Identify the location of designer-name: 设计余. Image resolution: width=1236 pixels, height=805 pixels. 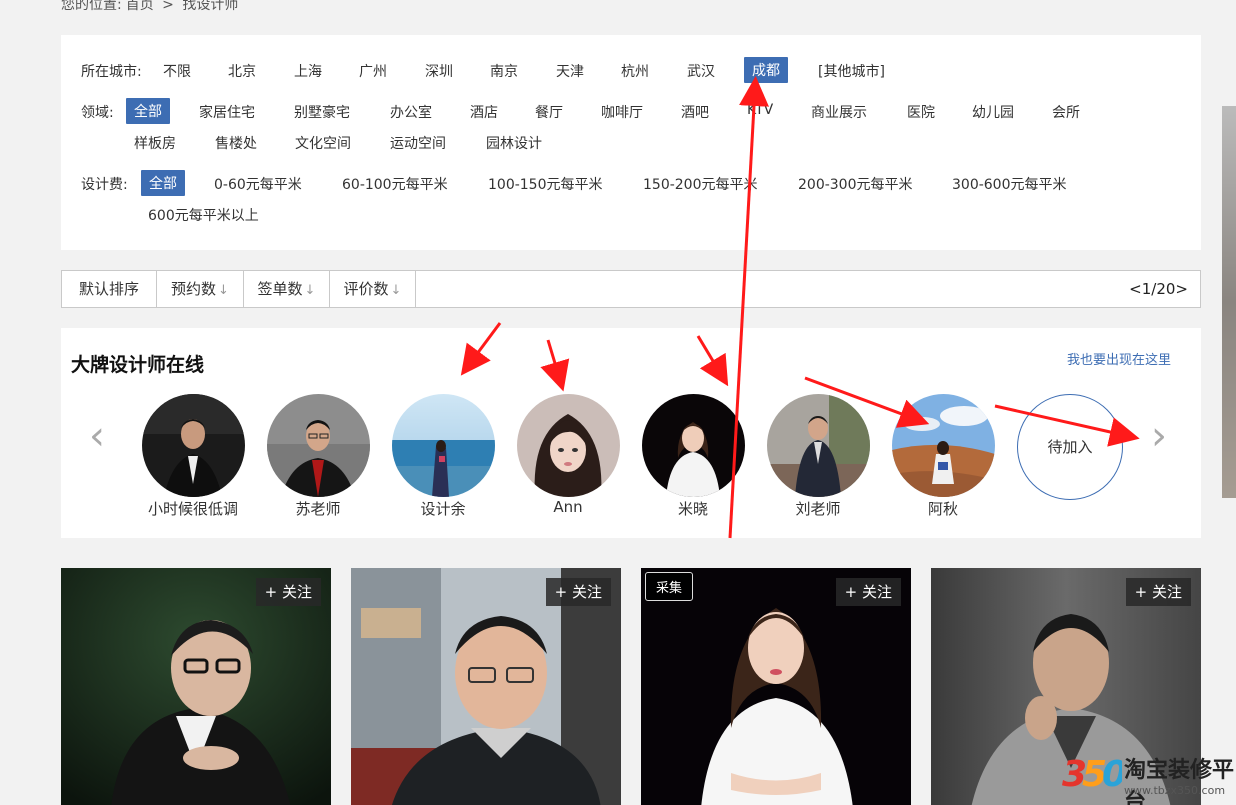
(443, 508).